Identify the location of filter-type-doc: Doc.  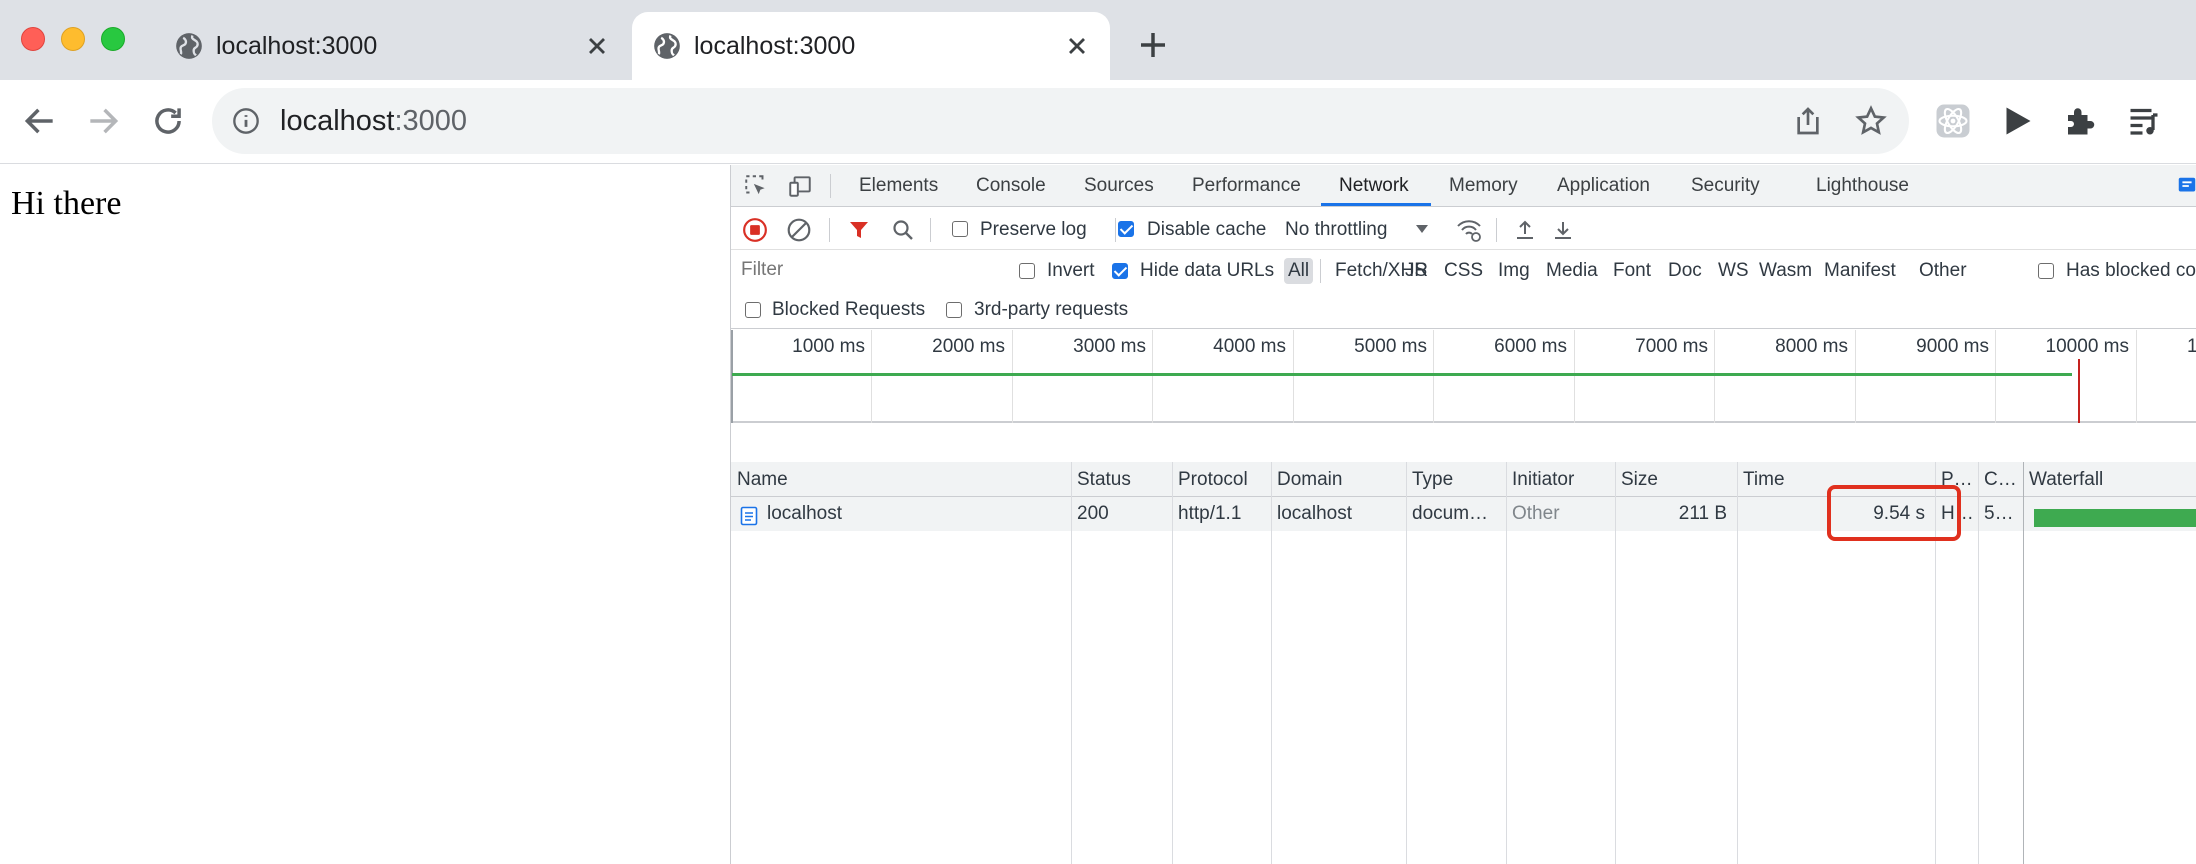
(1685, 271).